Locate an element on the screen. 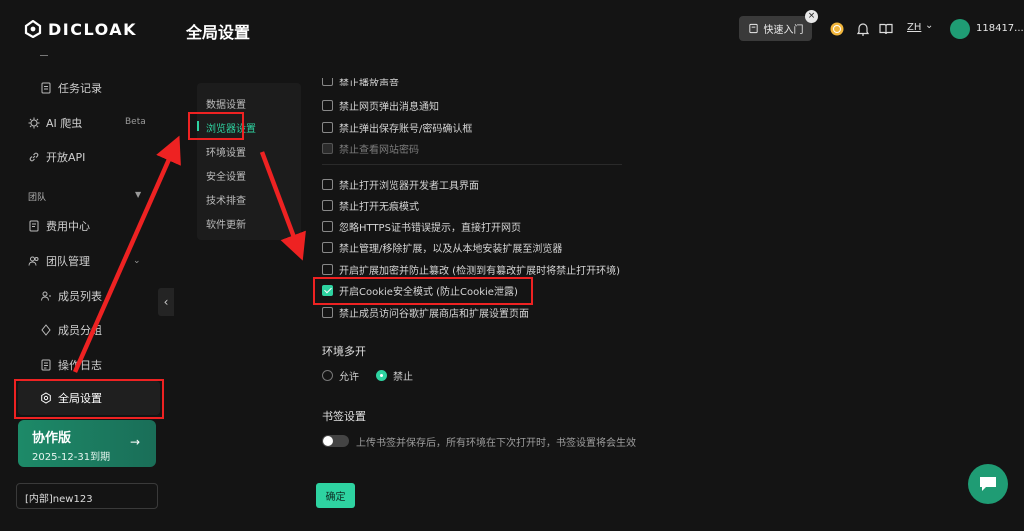  annotation-arrows is located at coordinates (189, 254).